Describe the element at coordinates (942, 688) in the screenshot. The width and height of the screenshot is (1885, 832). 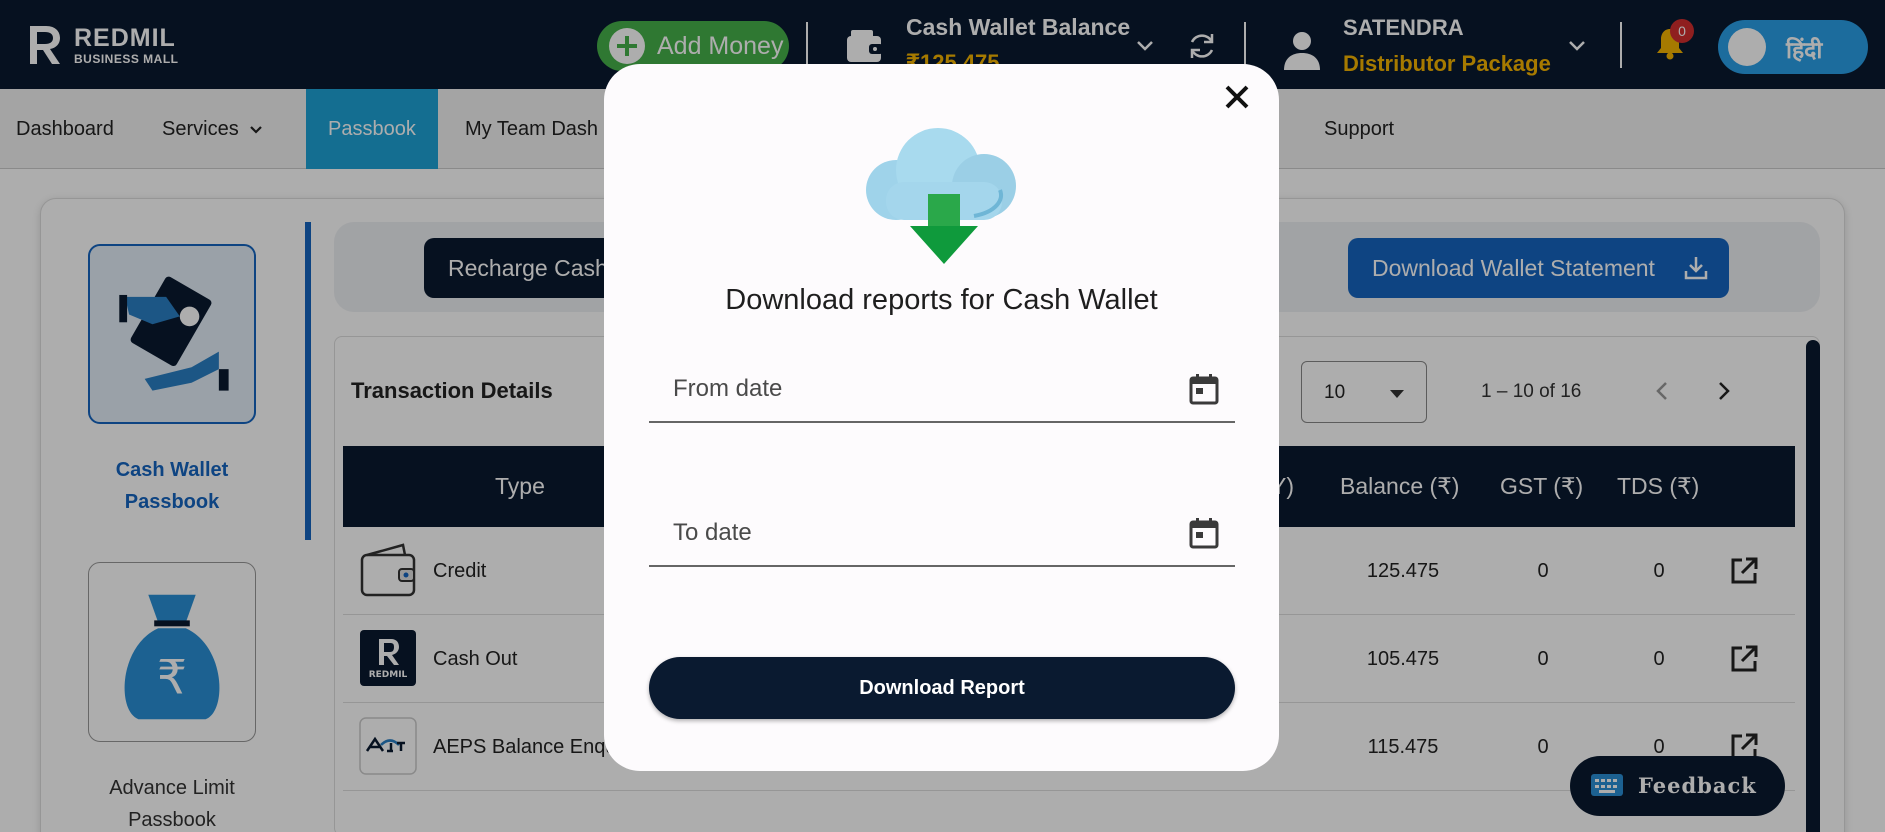
I see `download-report-button: Download Report` at that location.